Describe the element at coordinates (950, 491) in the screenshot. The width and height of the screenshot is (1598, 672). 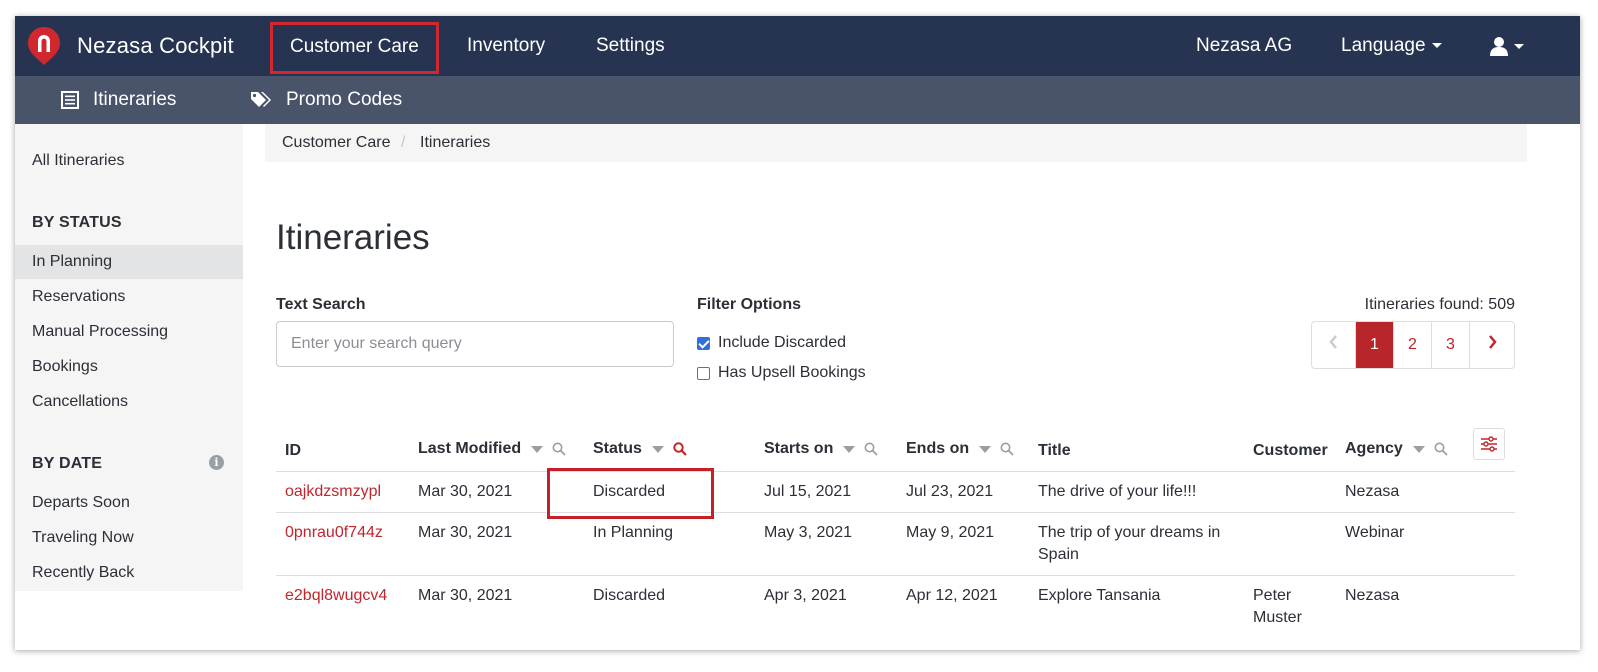
I see `row-1-ends-on: Jul 23, 2021` at that location.